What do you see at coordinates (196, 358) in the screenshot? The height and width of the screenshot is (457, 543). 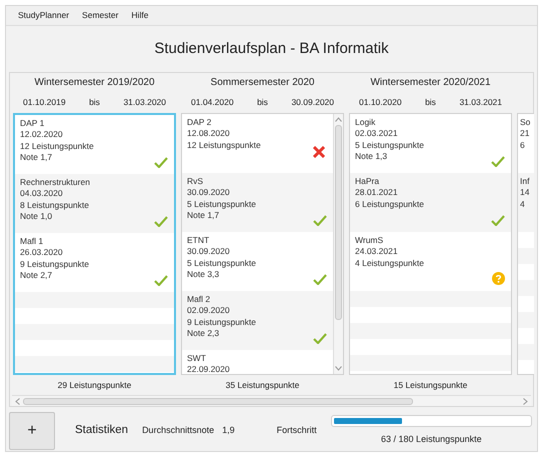 I see `module-name: SWT` at bounding box center [196, 358].